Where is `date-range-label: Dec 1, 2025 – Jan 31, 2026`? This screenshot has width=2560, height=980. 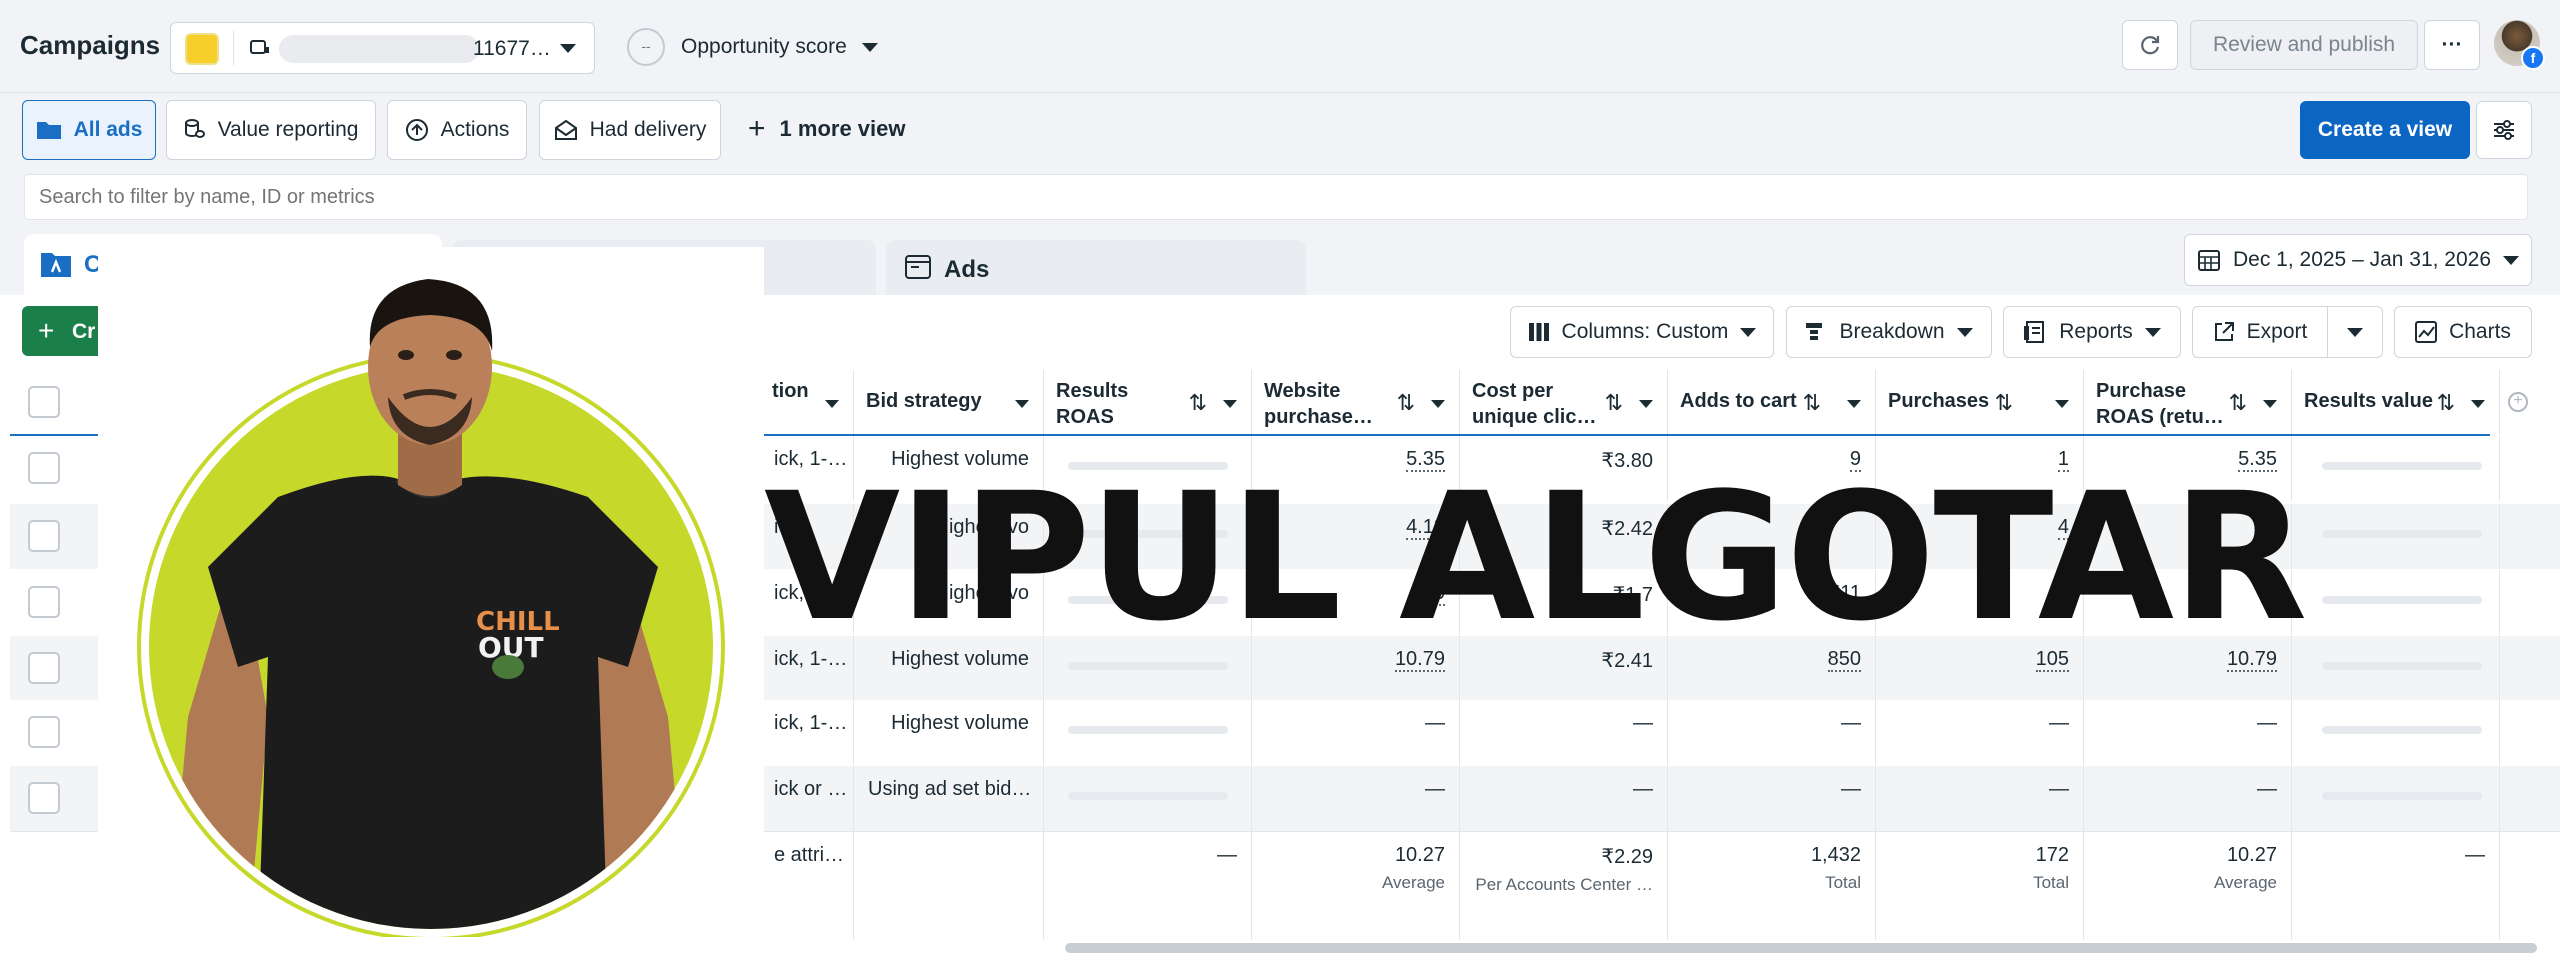
date-range-label: Dec 1, 2025 – Jan 31, 2026 is located at coordinates (2362, 259).